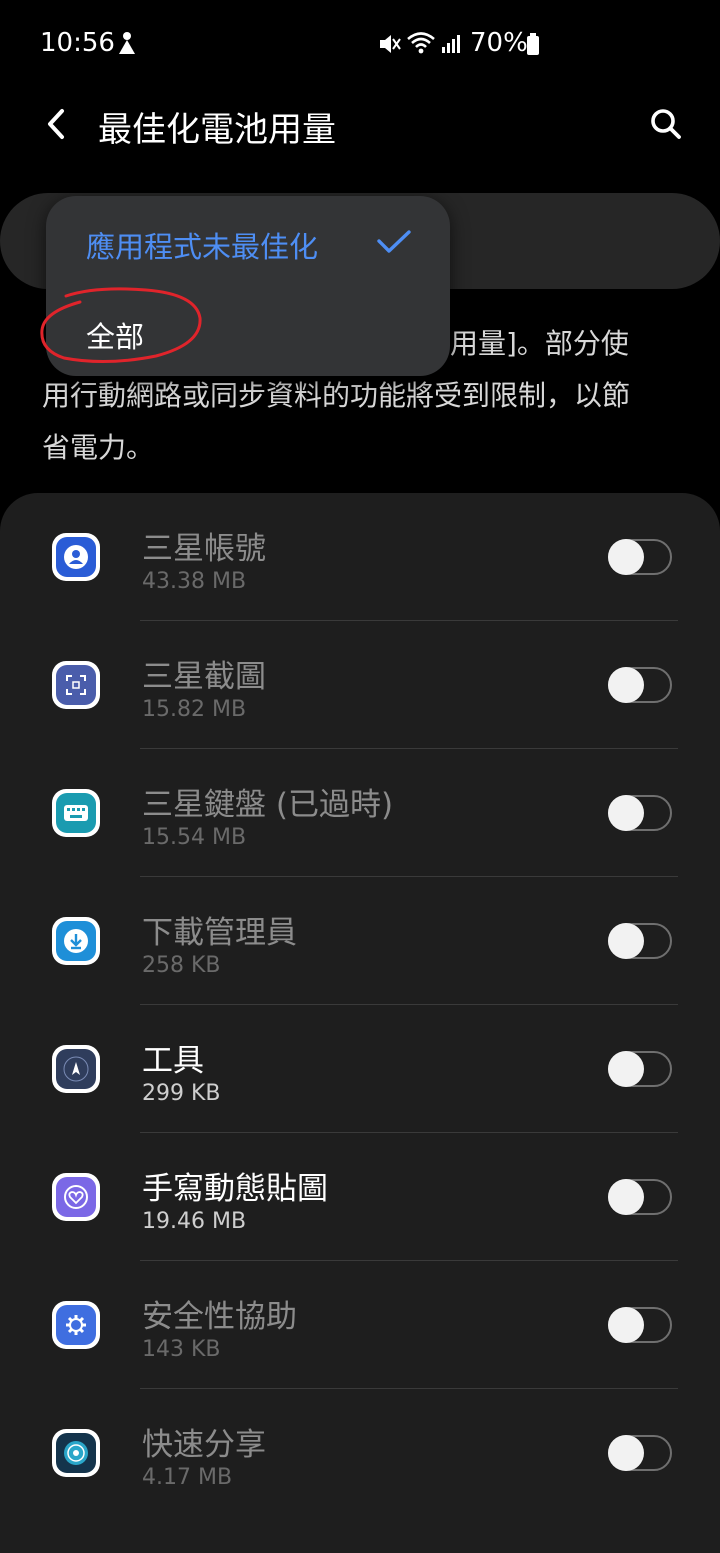 The image size is (720, 1553). What do you see at coordinates (194, 837) in the screenshot?
I see `app-size: 15.54 MB` at bounding box center [194, 837].